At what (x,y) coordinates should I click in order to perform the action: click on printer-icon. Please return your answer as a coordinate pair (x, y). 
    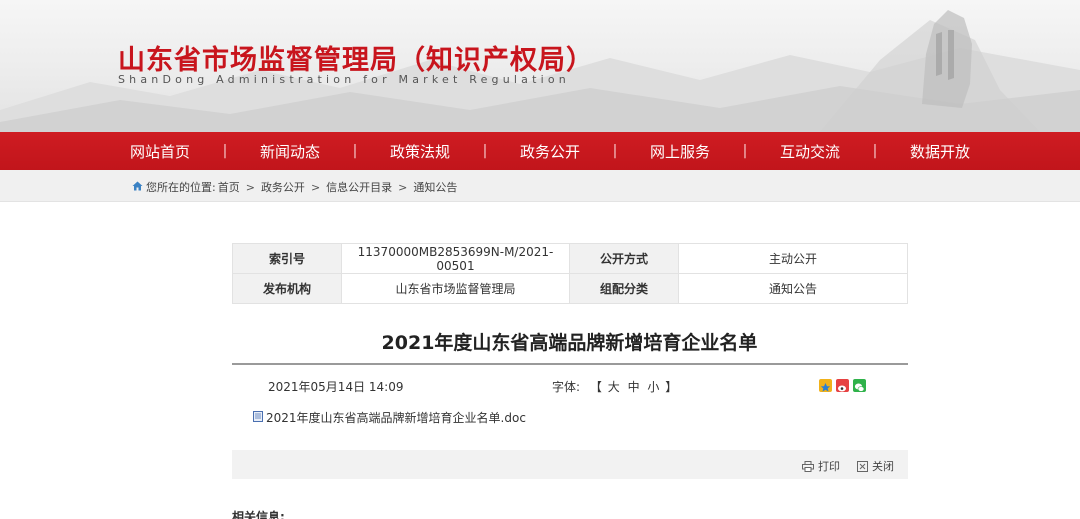
    Looking at the image, I should click on (808, 466).